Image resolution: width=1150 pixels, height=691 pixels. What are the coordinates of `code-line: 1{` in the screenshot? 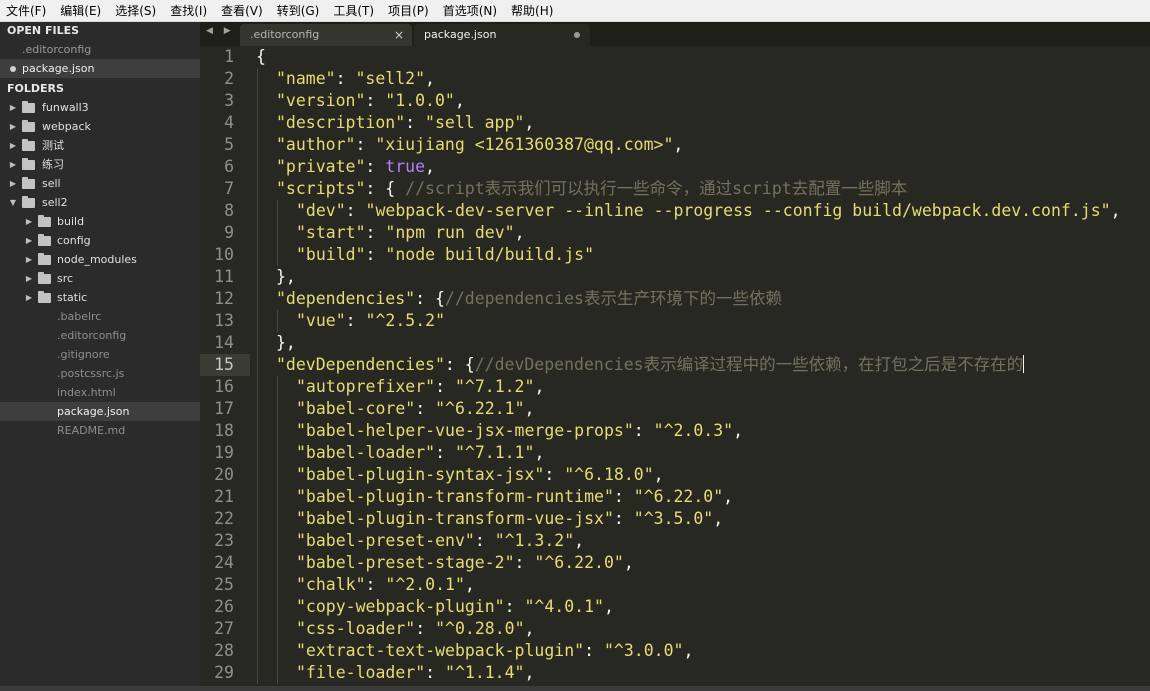 It's located at (675, 57).